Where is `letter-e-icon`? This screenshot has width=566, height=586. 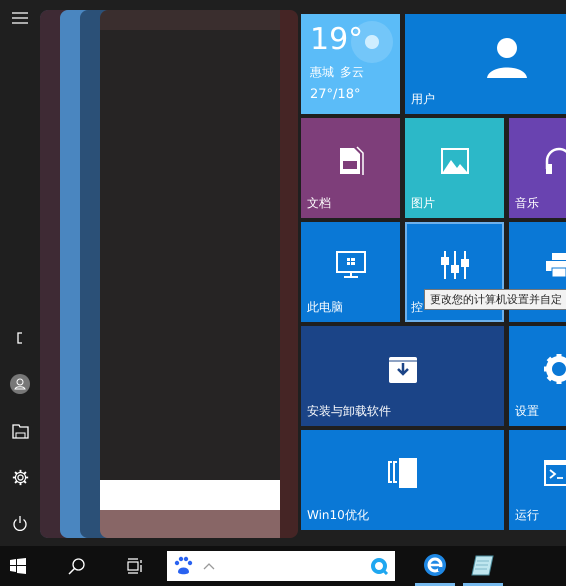 letter-e-icon is located at coordinates (435, 564).